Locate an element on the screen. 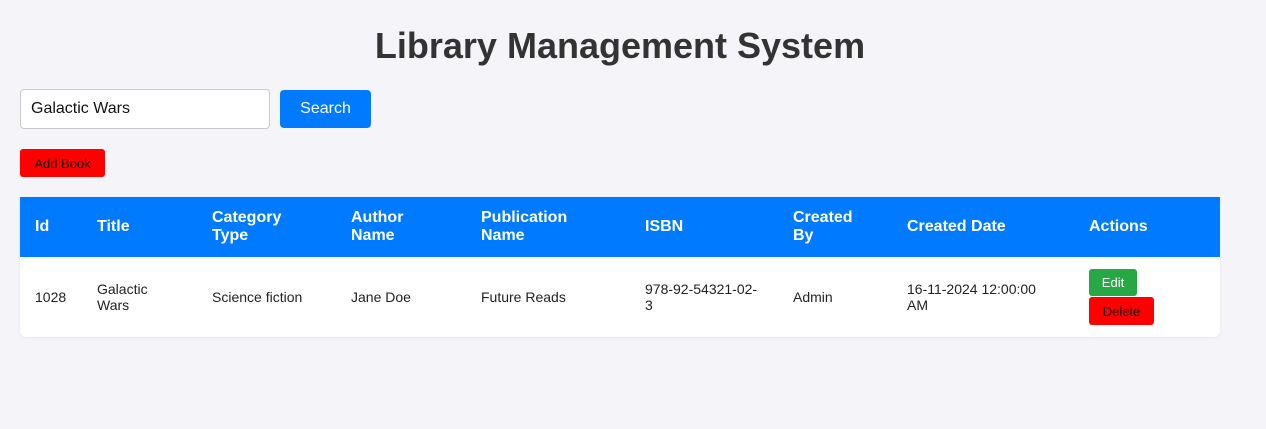 Image resolution: width=1266 pixels, height=429 pixels. cell-actions: Edit Delete is located at coordinates (1147, 297).